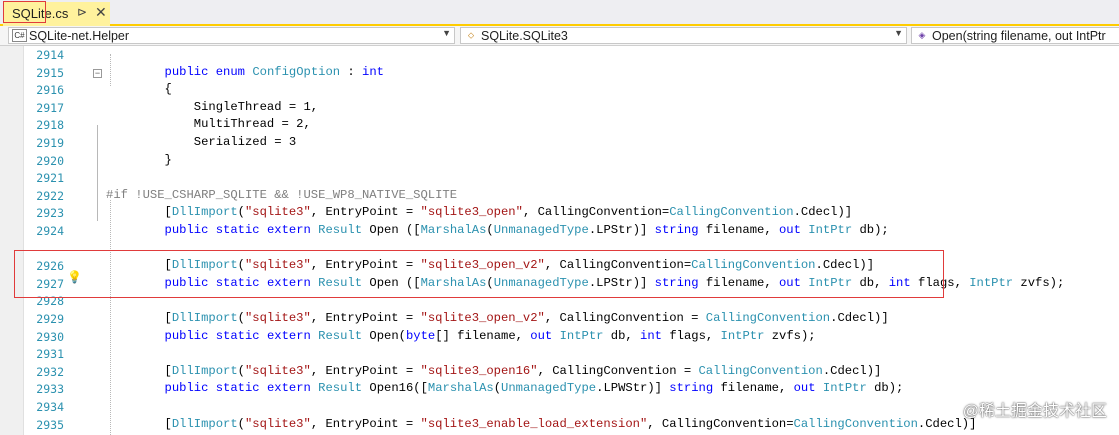 The width and height of the screenshot is (1119, 435). I want to click on code-token: "sqlite3_open", so click(471, 212).